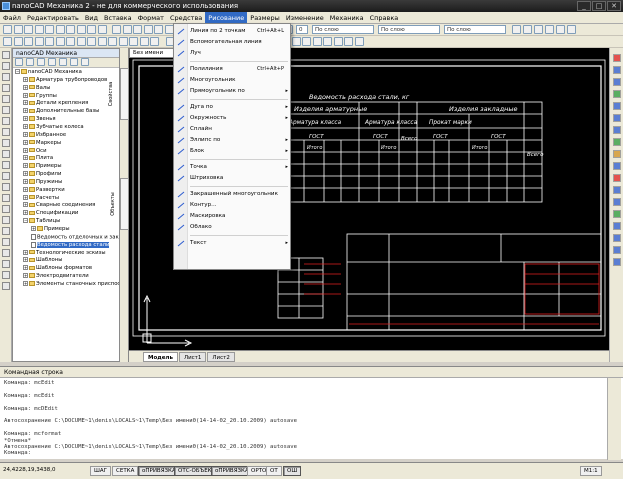  I want to click on tree-item: + Шаблоны форматов, so click(57, 269).